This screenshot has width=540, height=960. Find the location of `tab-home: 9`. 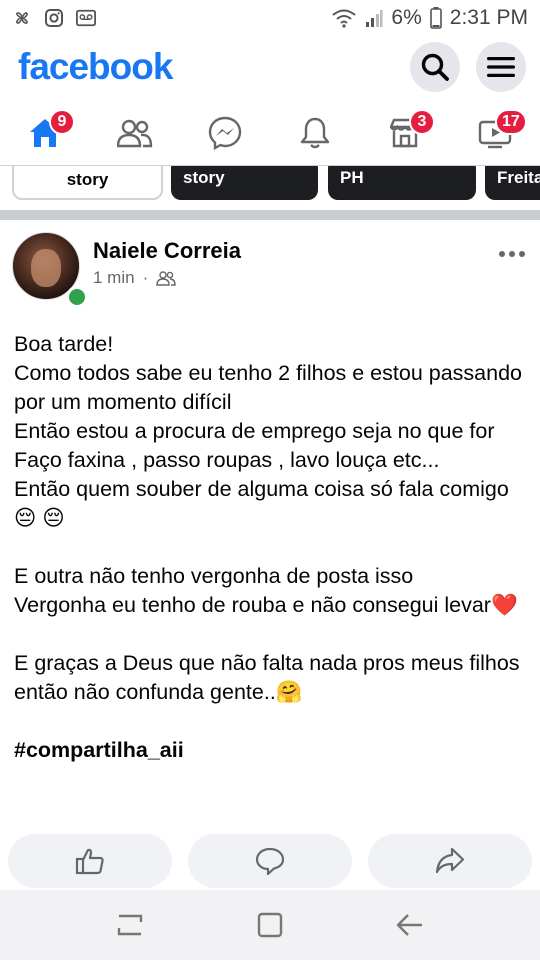

tab-home: 9 is located at coordinates (45, 133).